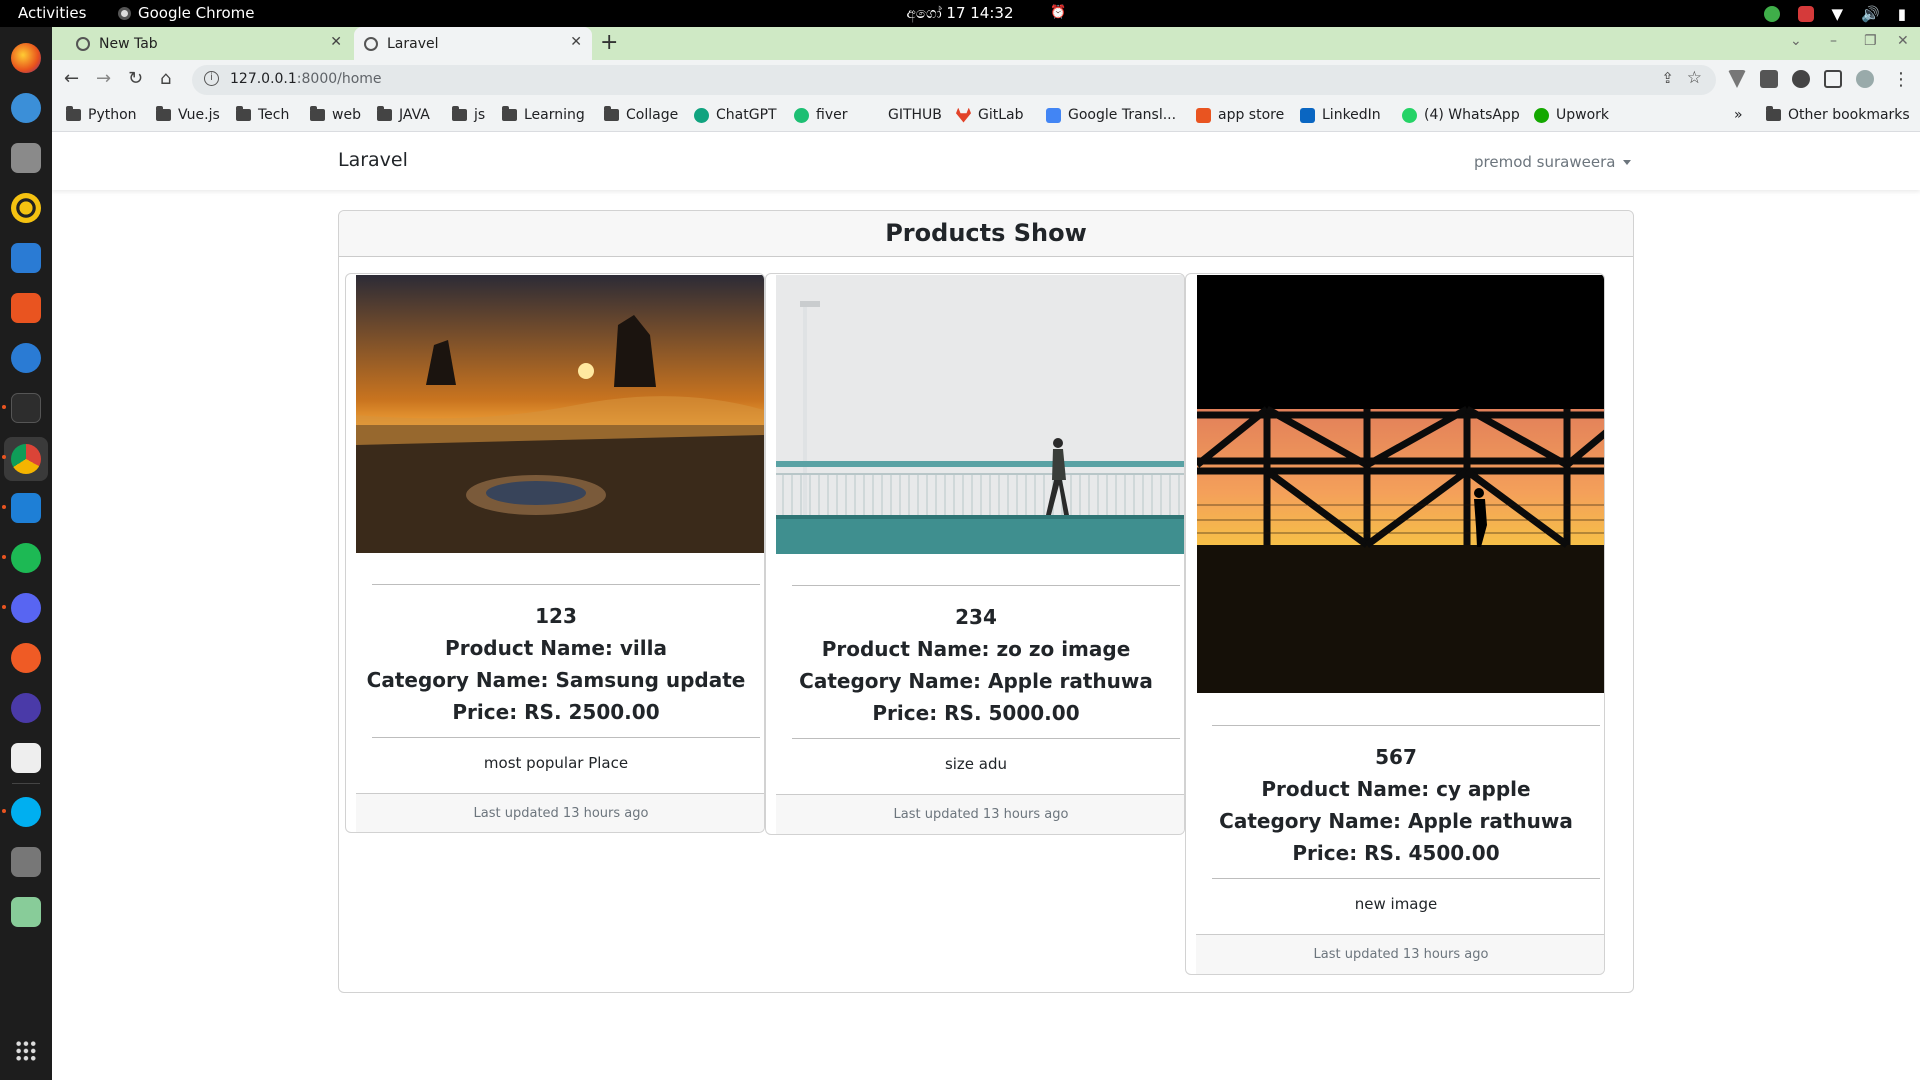 The image size is (1920, 1080). What do you see at coordinates (26, 862) in the screenshot?
I see `drive-icon` at bounding box center [26, 862].